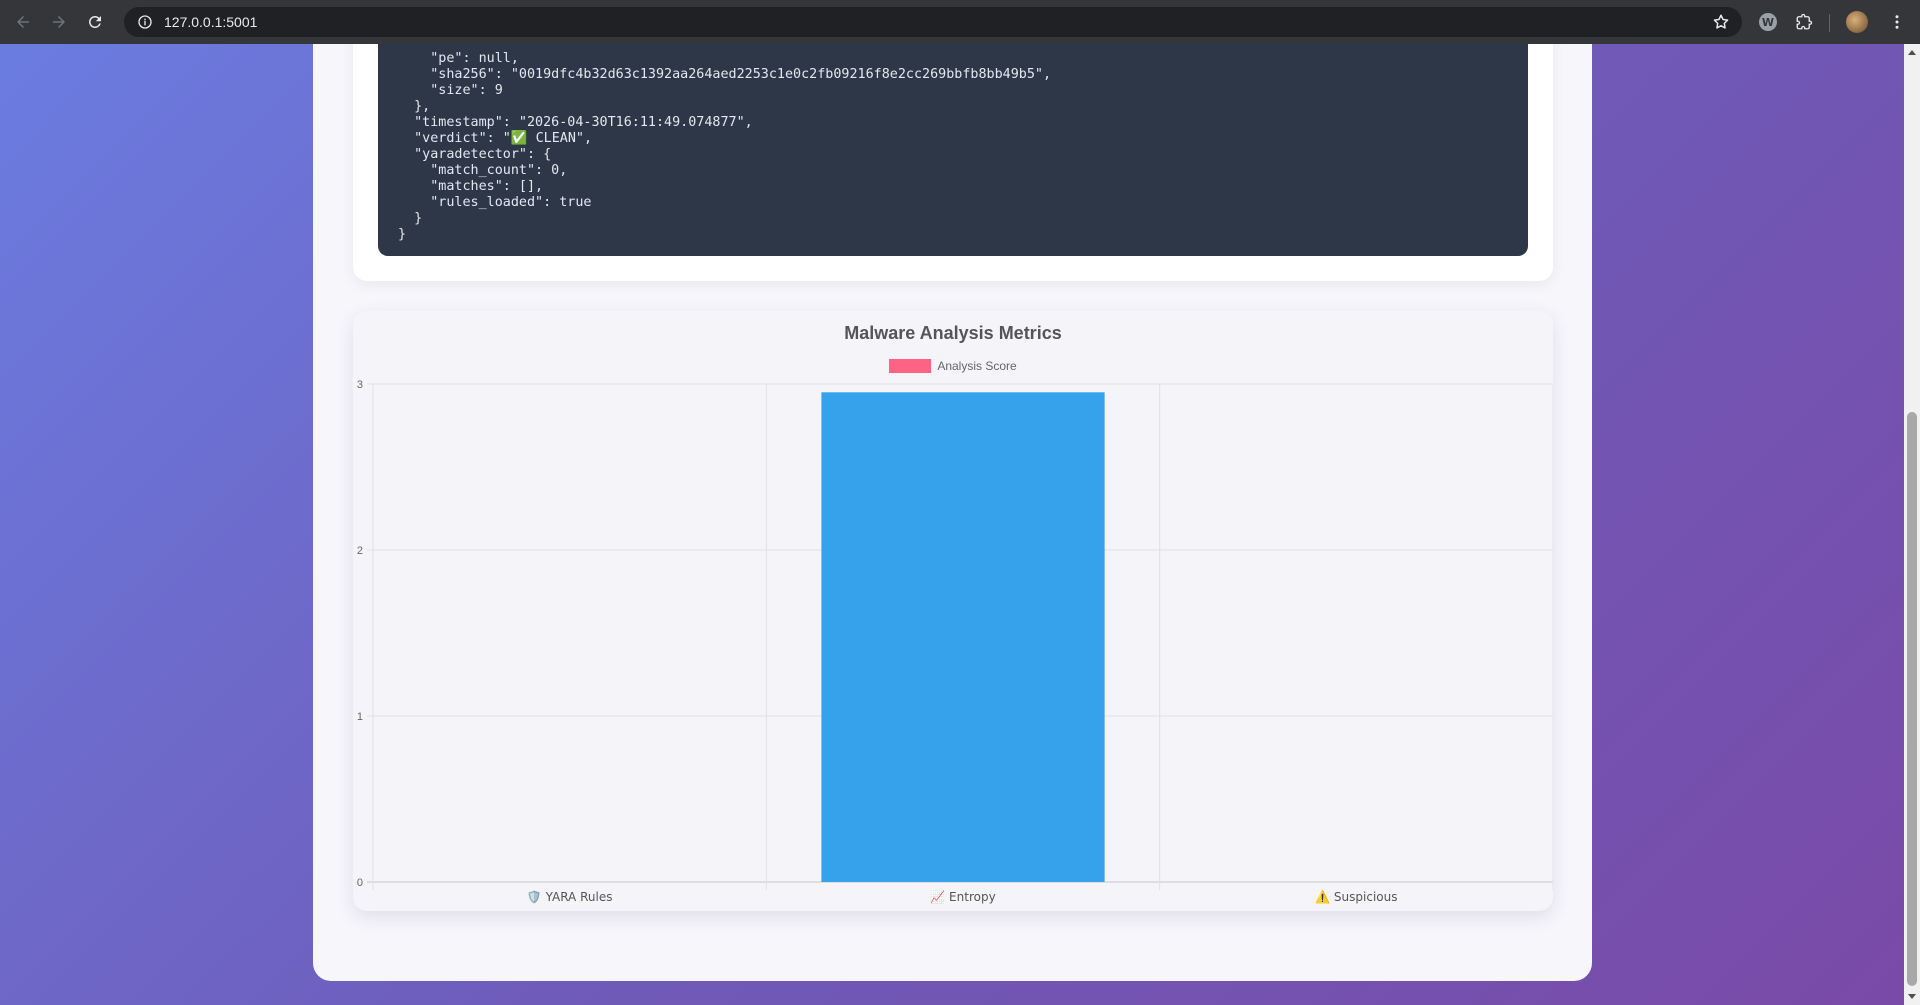  I want to click on y-tick-label: 0, so click(360, 883).